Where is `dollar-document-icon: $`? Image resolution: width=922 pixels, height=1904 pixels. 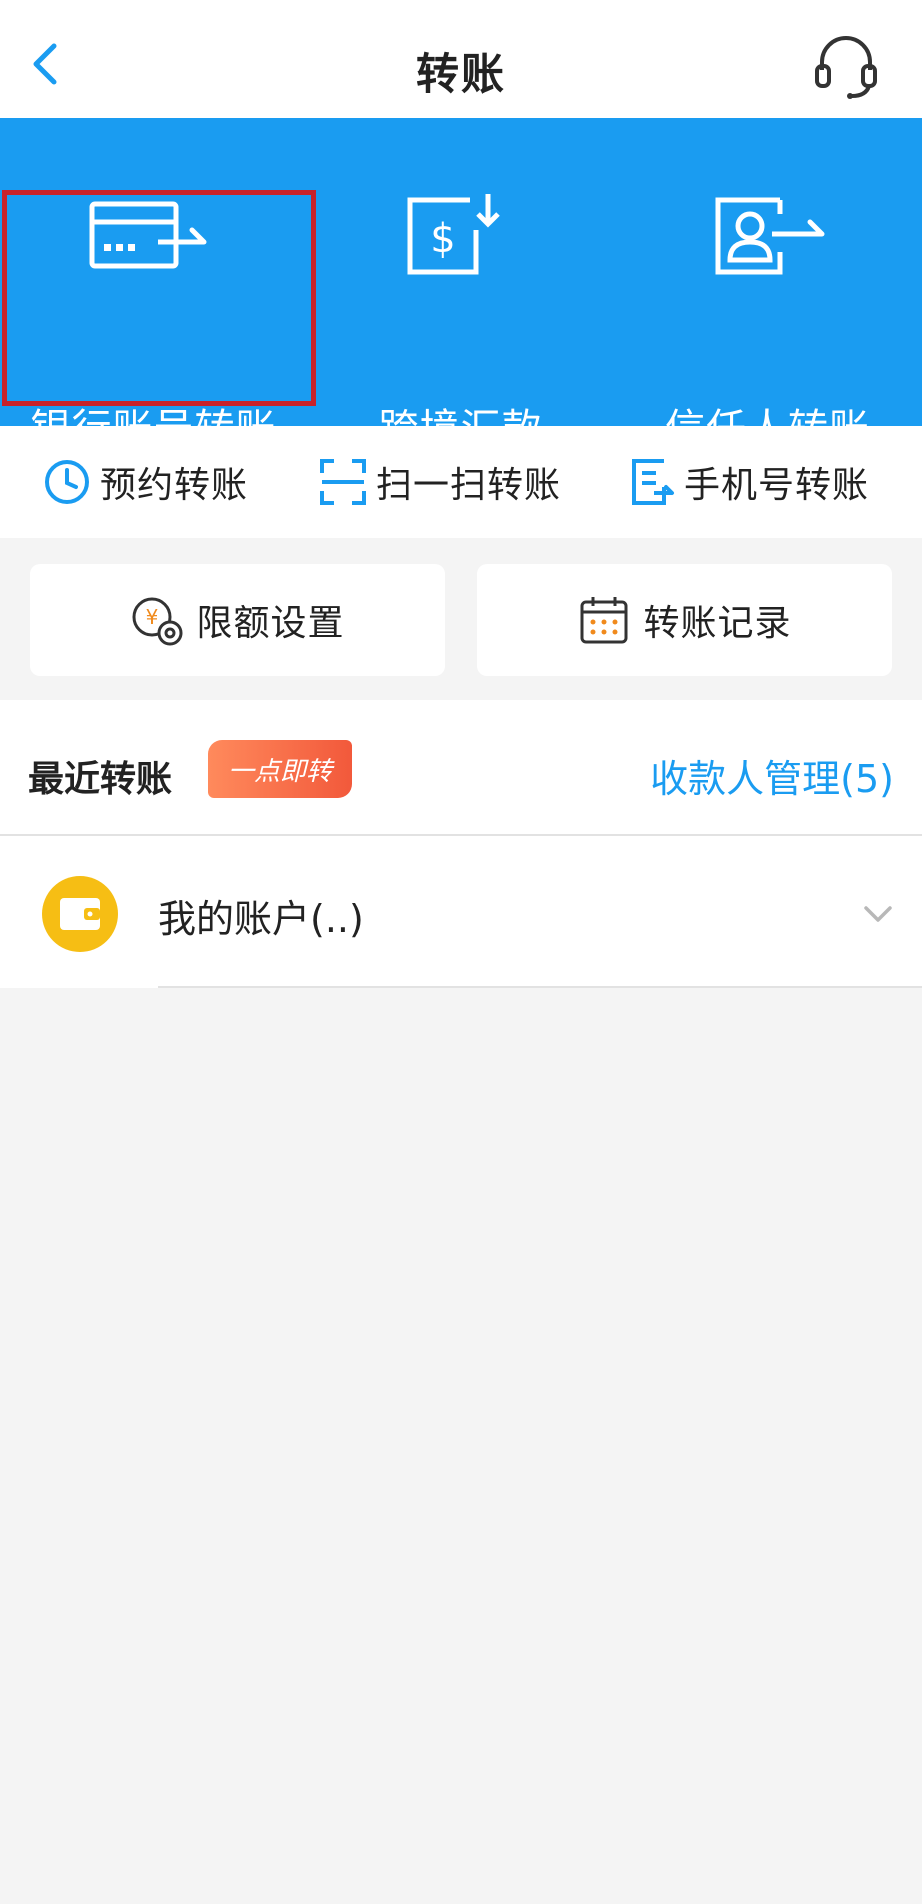 dollar-document-icon: $ is located at coordinates (453, 234).